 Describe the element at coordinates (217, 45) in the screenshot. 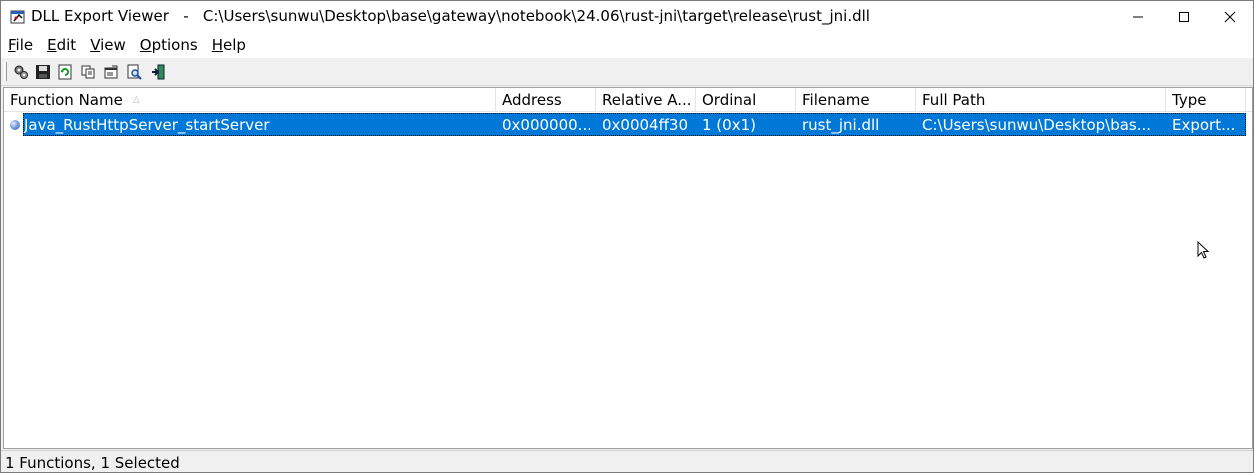

I see `menu-help-accel: H` at that location.